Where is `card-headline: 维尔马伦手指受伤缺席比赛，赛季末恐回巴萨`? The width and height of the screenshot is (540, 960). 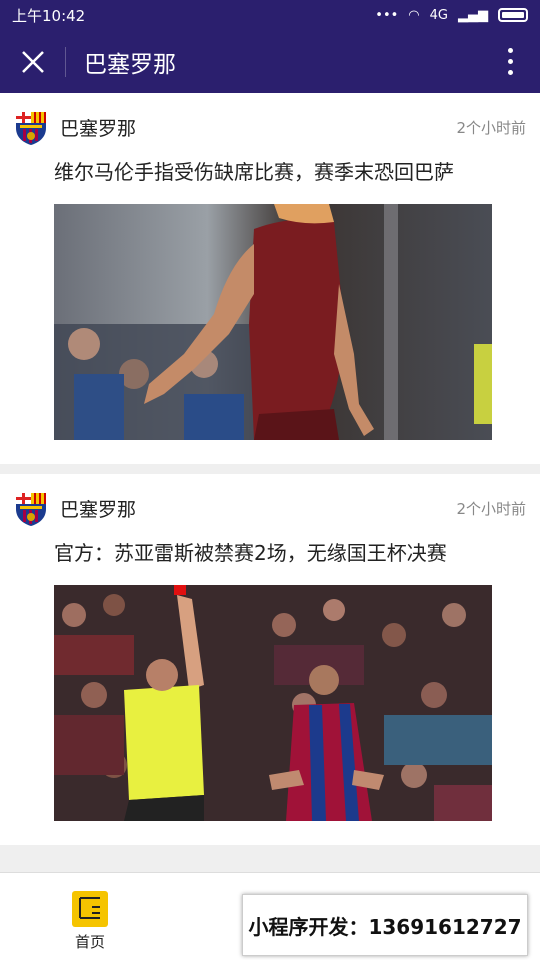
card-headline: 维尔马伦手指受伤缺席比赛，赛季末恐回巴萨 is located at coordinates (270, 172).